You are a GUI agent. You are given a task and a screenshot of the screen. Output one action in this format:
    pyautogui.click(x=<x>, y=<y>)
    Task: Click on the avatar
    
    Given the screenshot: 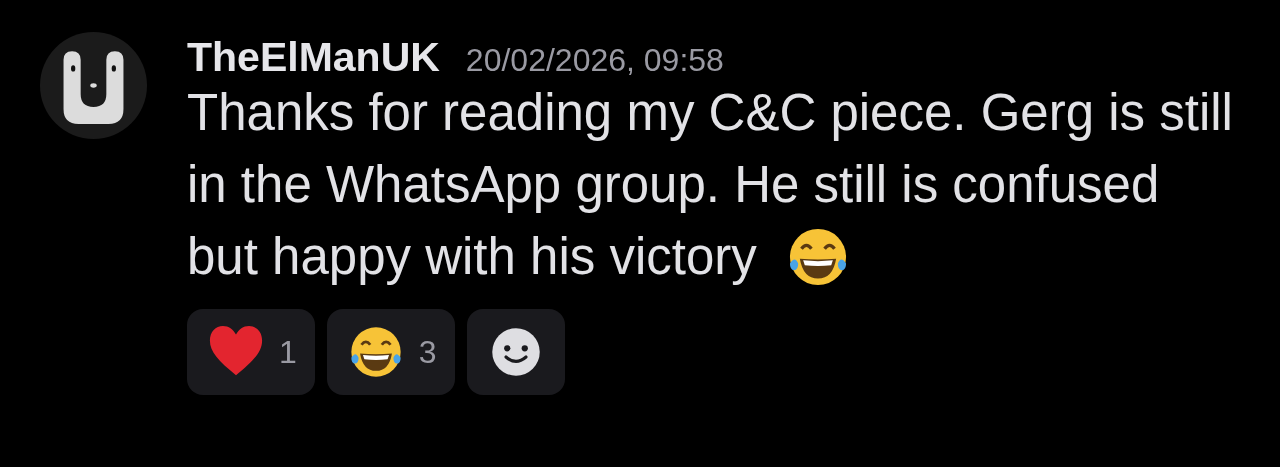 What is the action you would take?
    pyautogui.click(x=93, y=85)
    